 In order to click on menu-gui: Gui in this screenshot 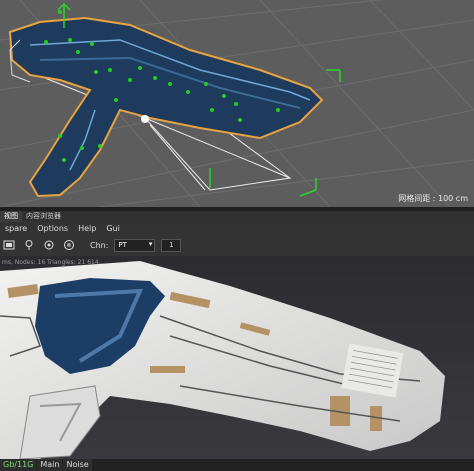, I will do `click(113, 228)`.